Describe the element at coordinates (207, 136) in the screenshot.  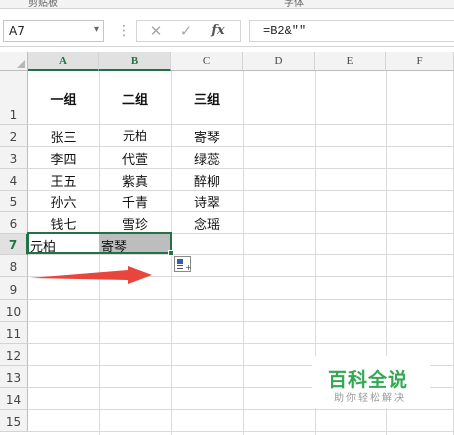
I see `cell-c2: 寄琴` at that location.